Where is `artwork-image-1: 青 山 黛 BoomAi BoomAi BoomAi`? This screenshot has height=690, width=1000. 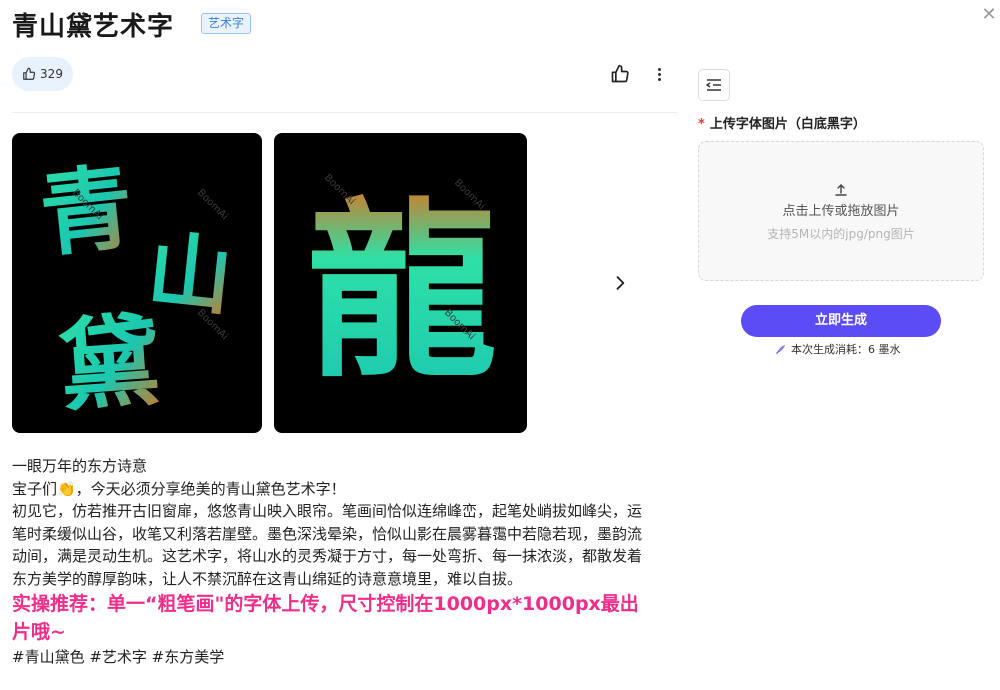
artwork-image-1: 青 山 黛 BoomAi BoomAi BoomAi is located at coordinates (137, 283).